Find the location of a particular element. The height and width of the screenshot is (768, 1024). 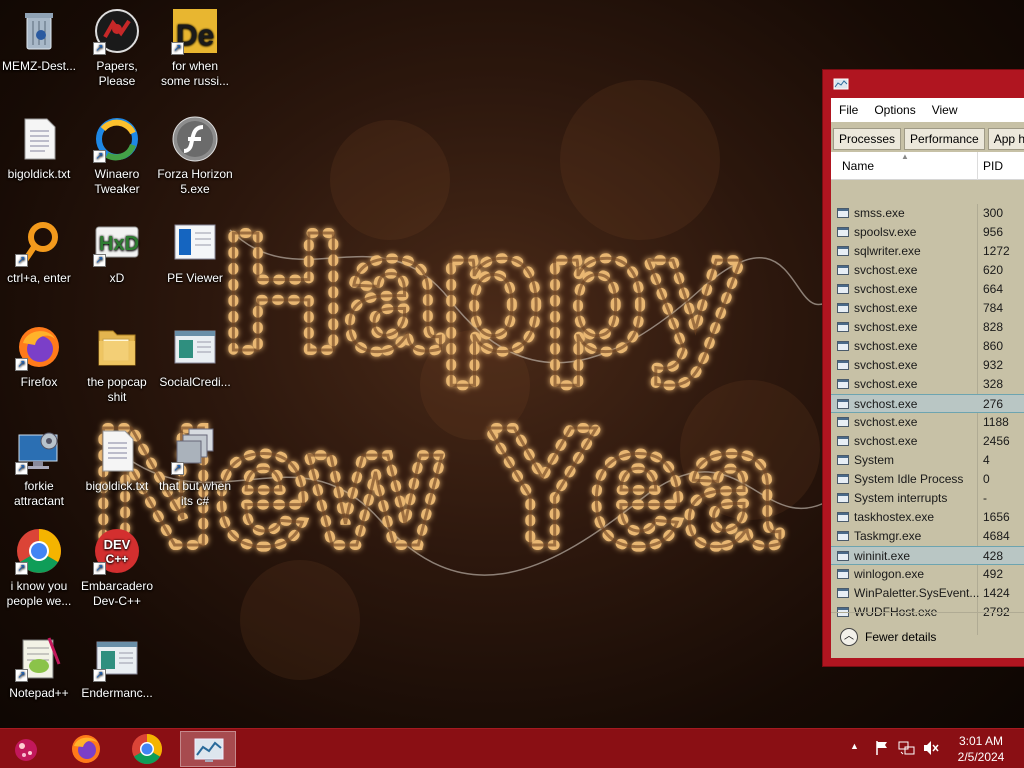

svg-text: HxD is located at coordinates (119, 244).